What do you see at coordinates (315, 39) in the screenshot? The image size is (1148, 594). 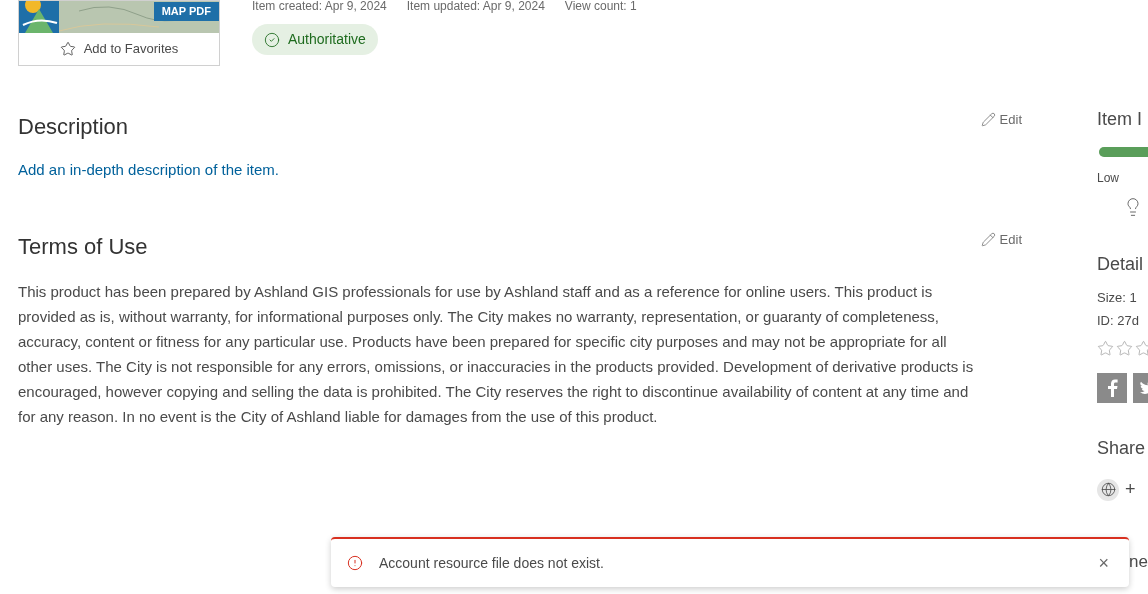 I see `authoritative-badge: Authoritative` at bounding box center [315, 39].